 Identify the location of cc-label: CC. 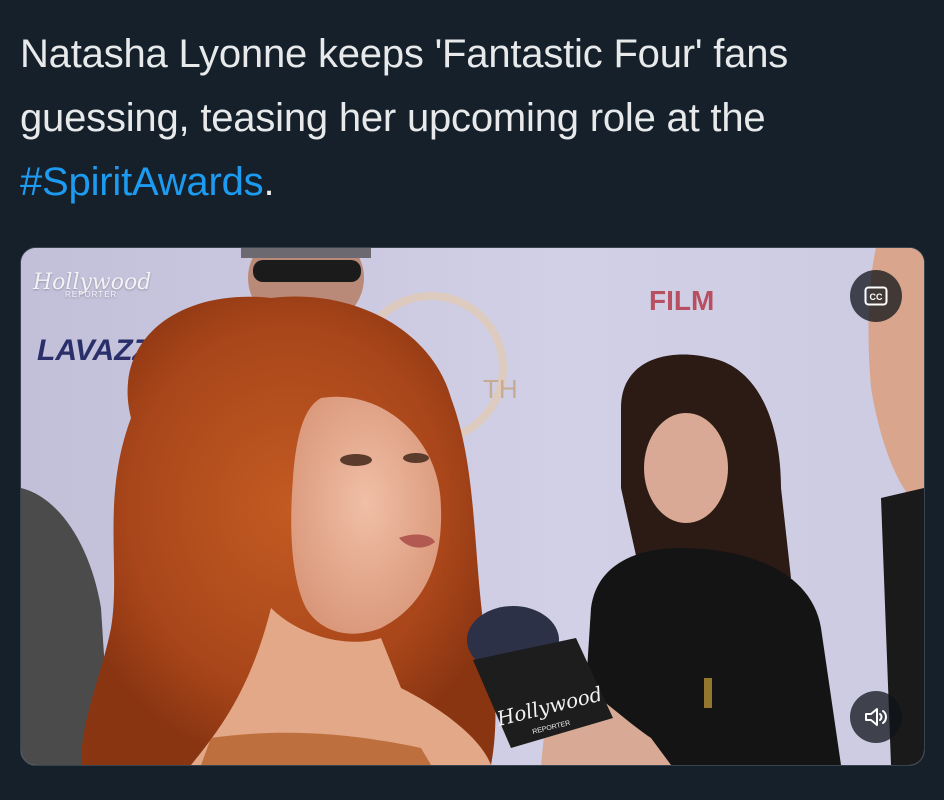
(876, 297).